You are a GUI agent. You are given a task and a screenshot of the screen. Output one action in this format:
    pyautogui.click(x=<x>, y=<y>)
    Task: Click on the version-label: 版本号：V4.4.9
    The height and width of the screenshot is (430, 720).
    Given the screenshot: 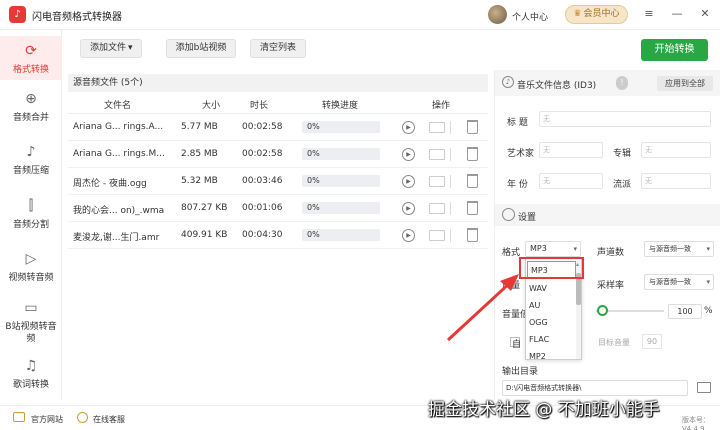 What is the action you would take?
    pyautogui.click(x=696, y=423)
    